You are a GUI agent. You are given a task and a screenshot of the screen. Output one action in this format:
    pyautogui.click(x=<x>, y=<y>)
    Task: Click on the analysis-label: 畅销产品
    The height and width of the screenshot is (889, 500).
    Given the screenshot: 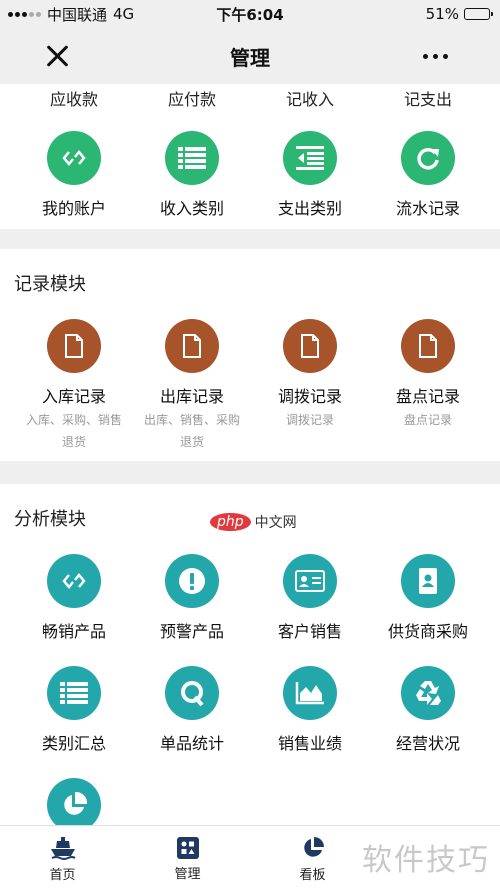 What is the action you would take?
    pyautogui.click(x=73, y=631)
    